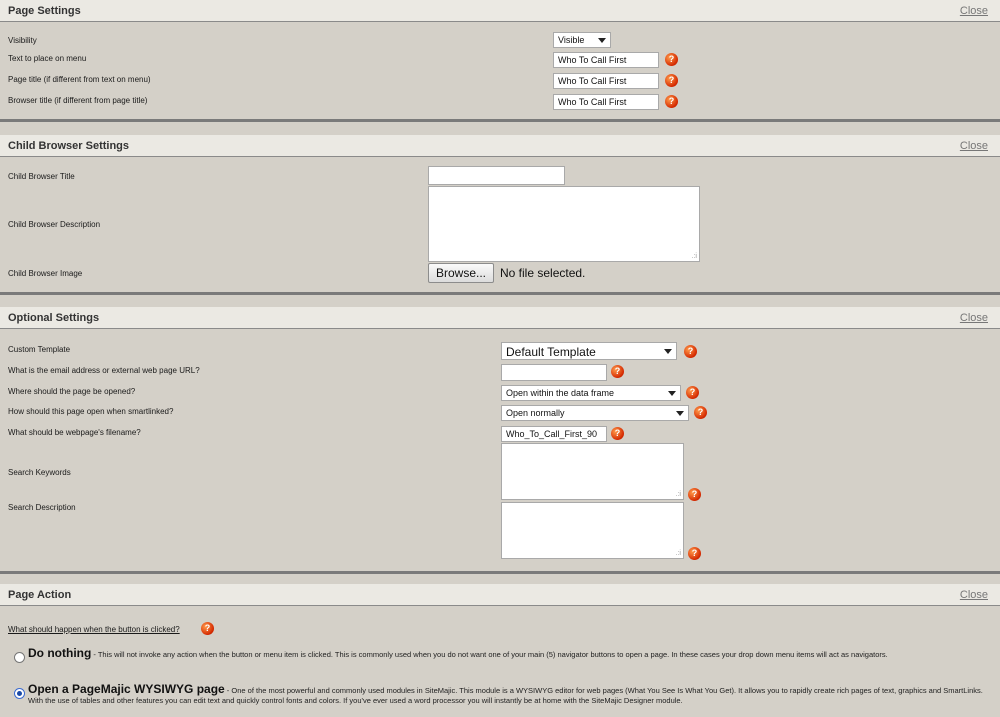  I want to click on page-settings-close-link: Close, so click(974, 11).